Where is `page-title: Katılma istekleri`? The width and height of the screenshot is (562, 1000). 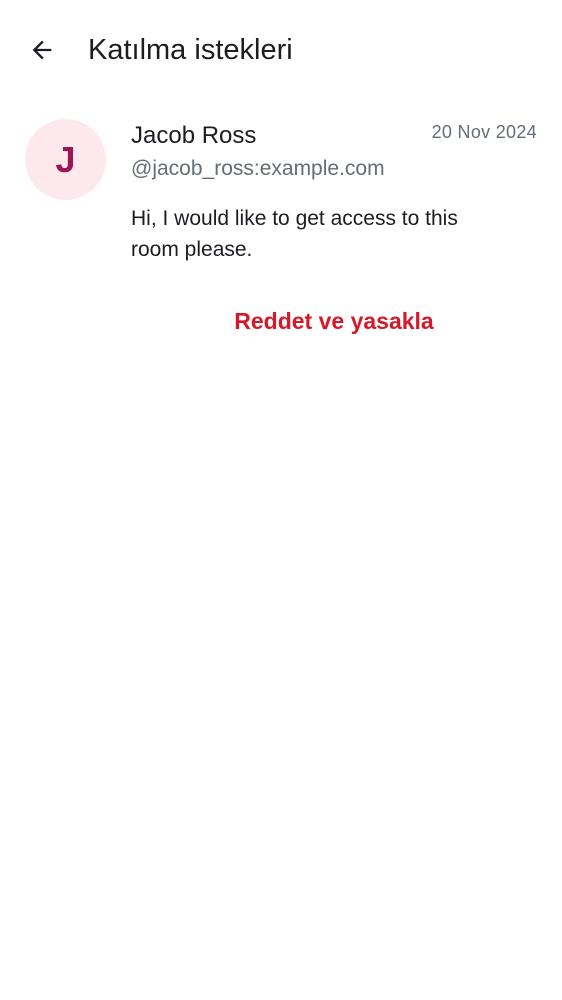 page-title: Katılma istekleri is located at coordinates (190, 50).